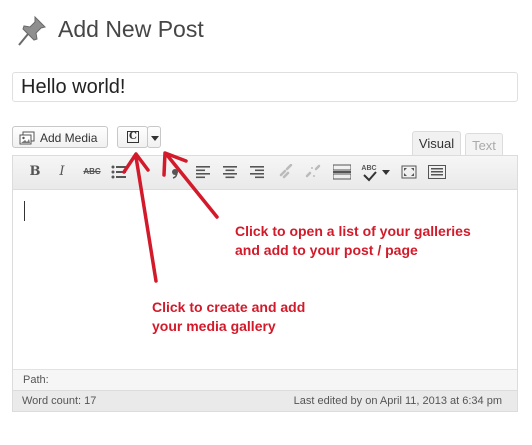  What do you see at coordinates (190, 185) in the screenshot?
I see `arrow-to-gallery-list` at bounding box center [190, 185].